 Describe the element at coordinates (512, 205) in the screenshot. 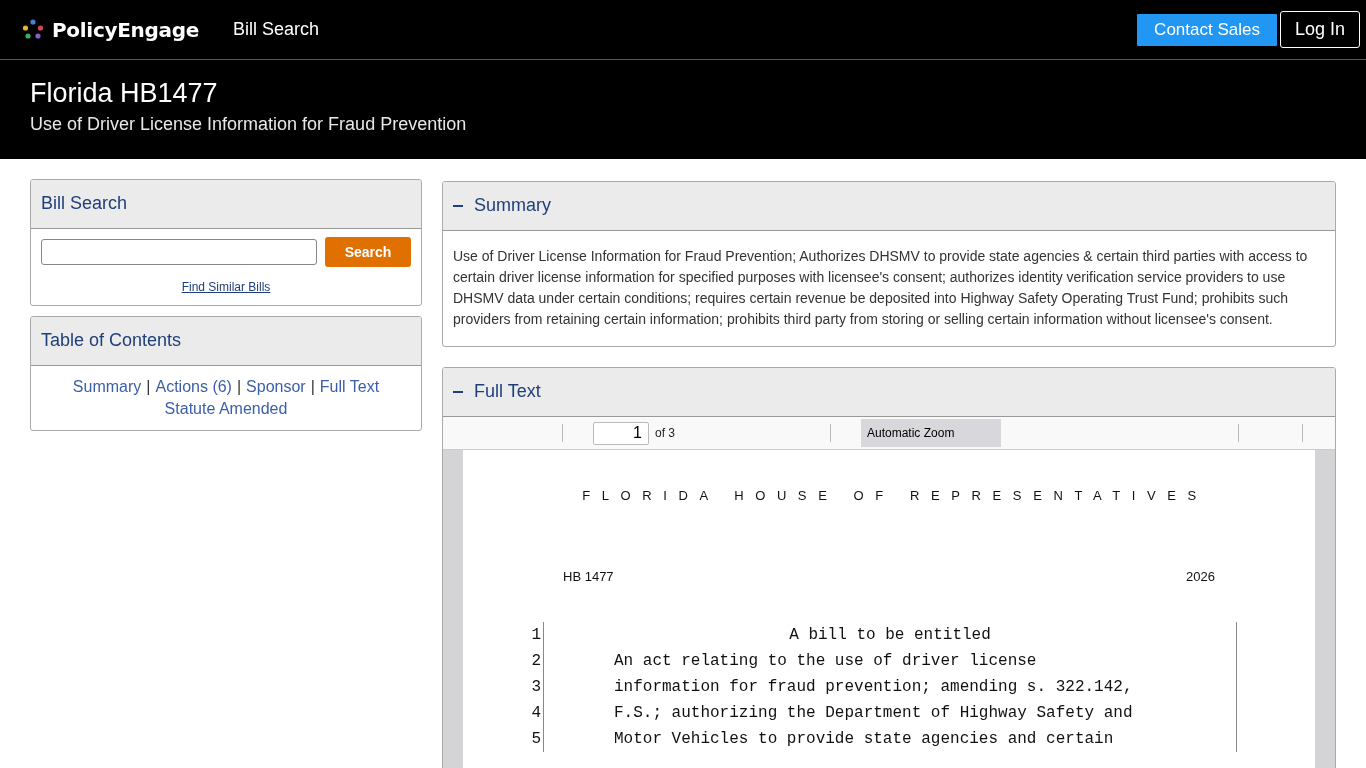

I see `section-heading: Summary` at that location.